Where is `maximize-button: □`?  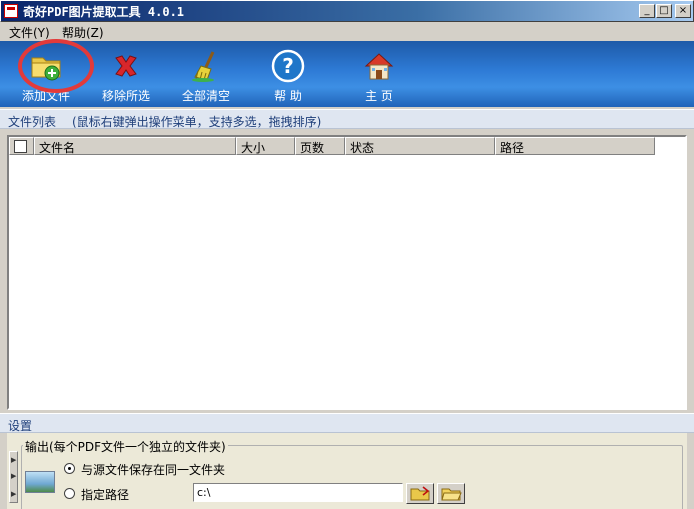
maximize-button: □ is located at coordinates (664, 11).